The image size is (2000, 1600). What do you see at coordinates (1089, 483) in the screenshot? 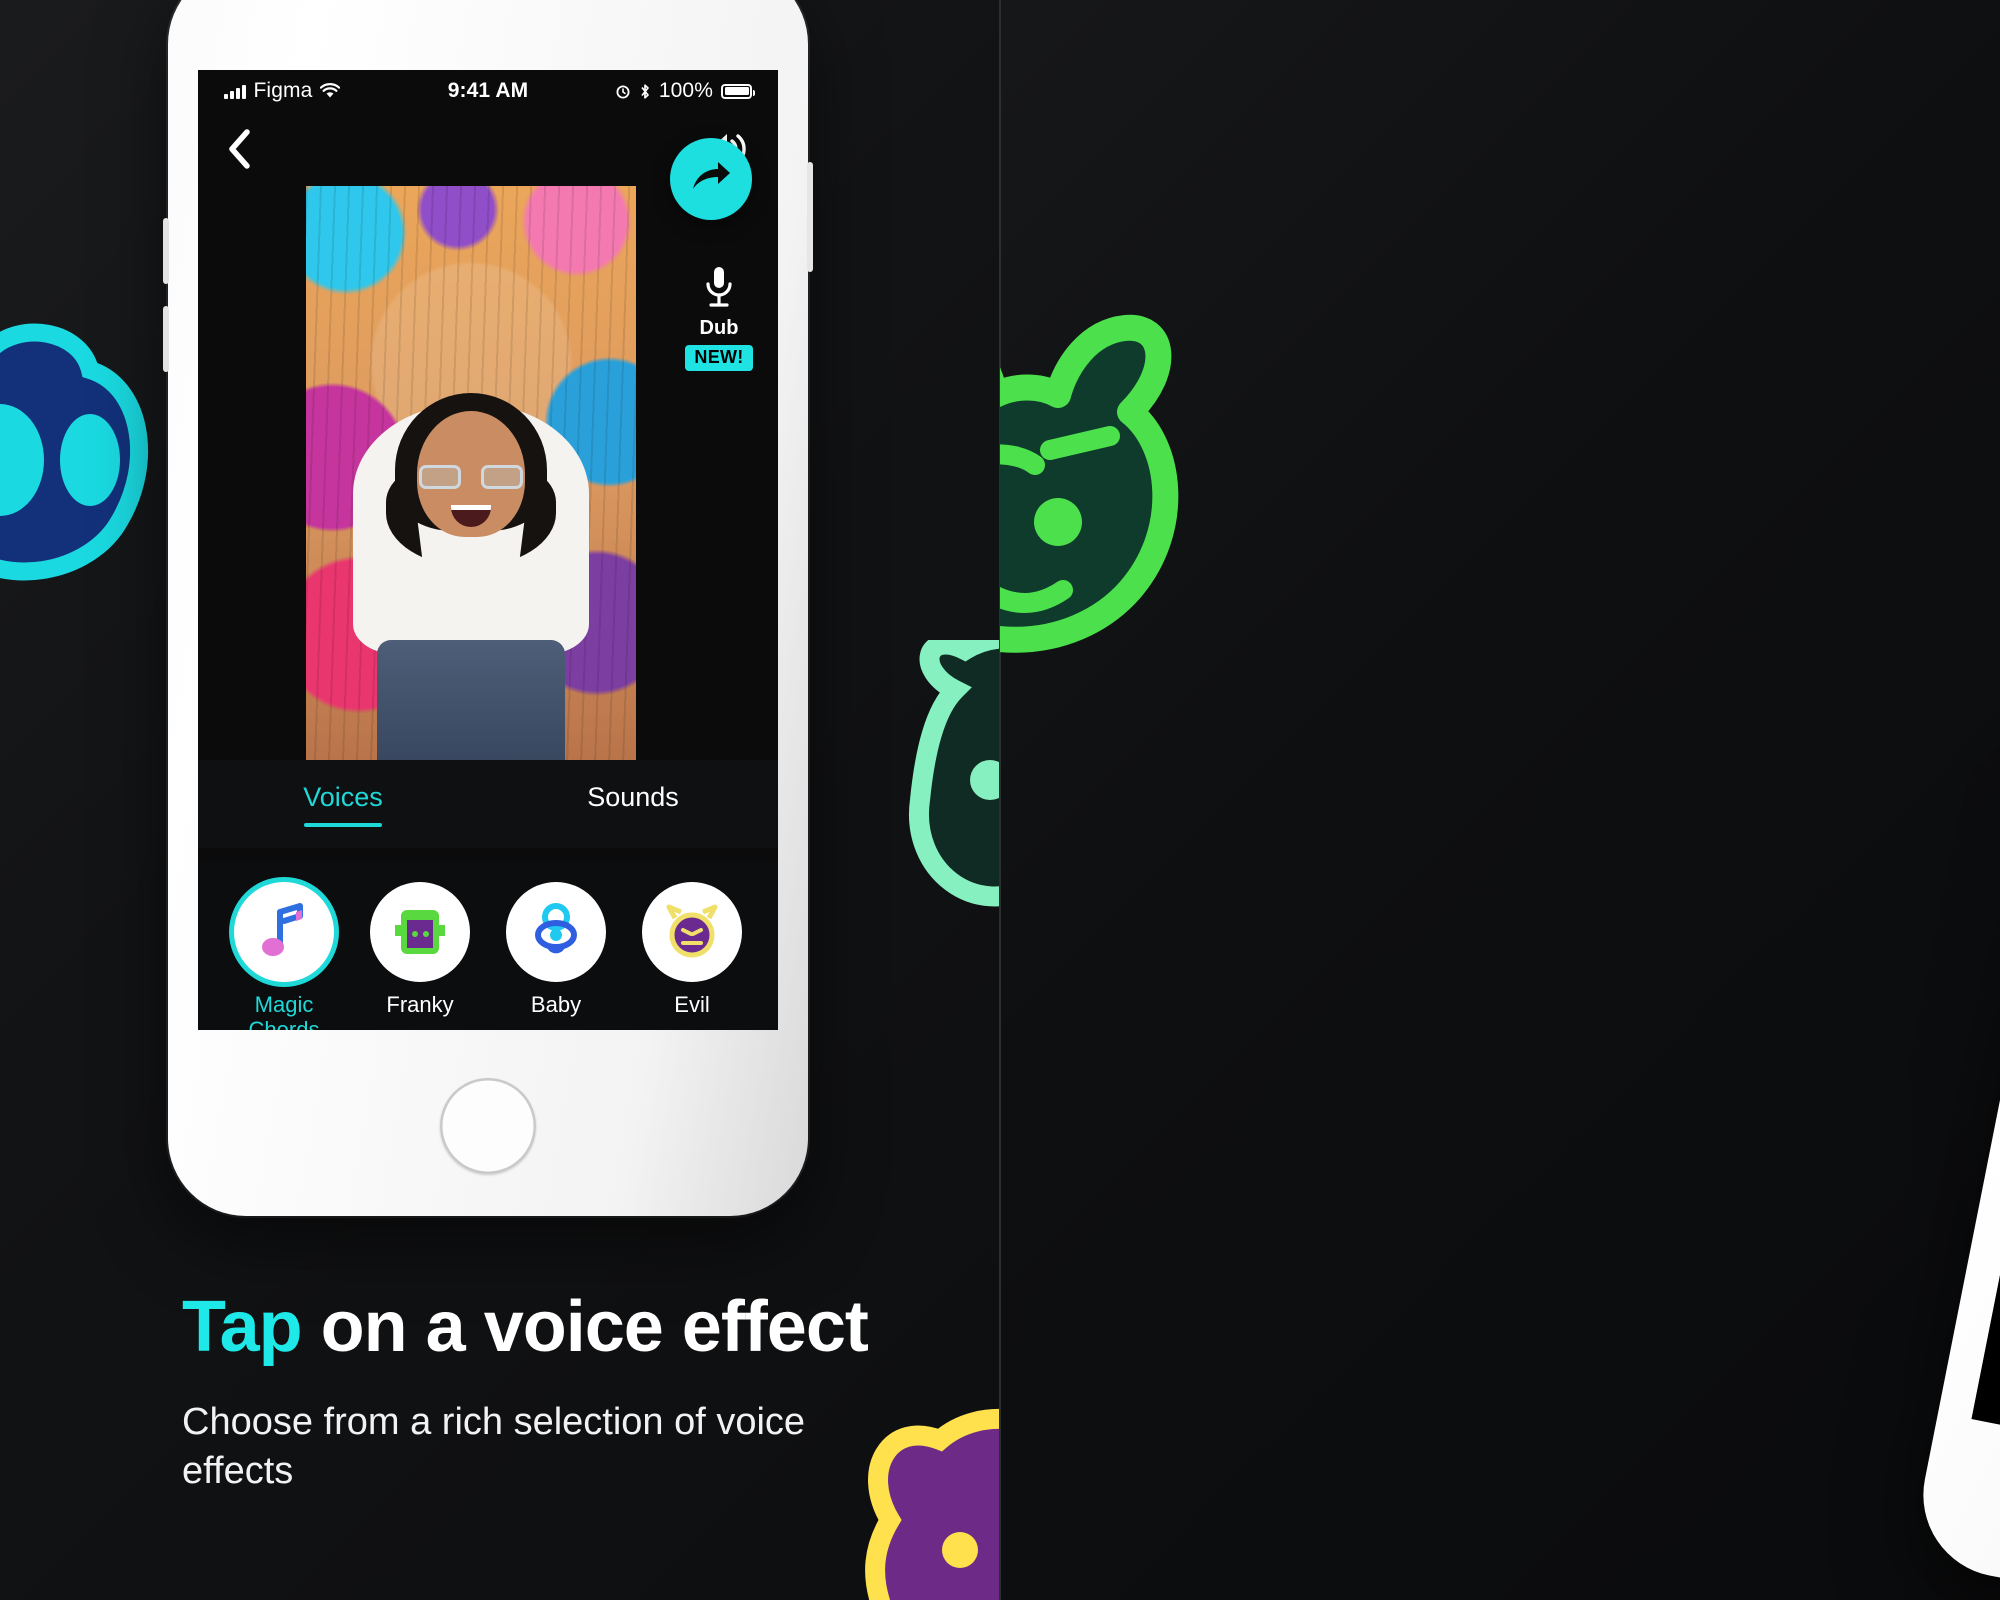
I see `green-devil-sticker` at bounding box center [1089, 483].